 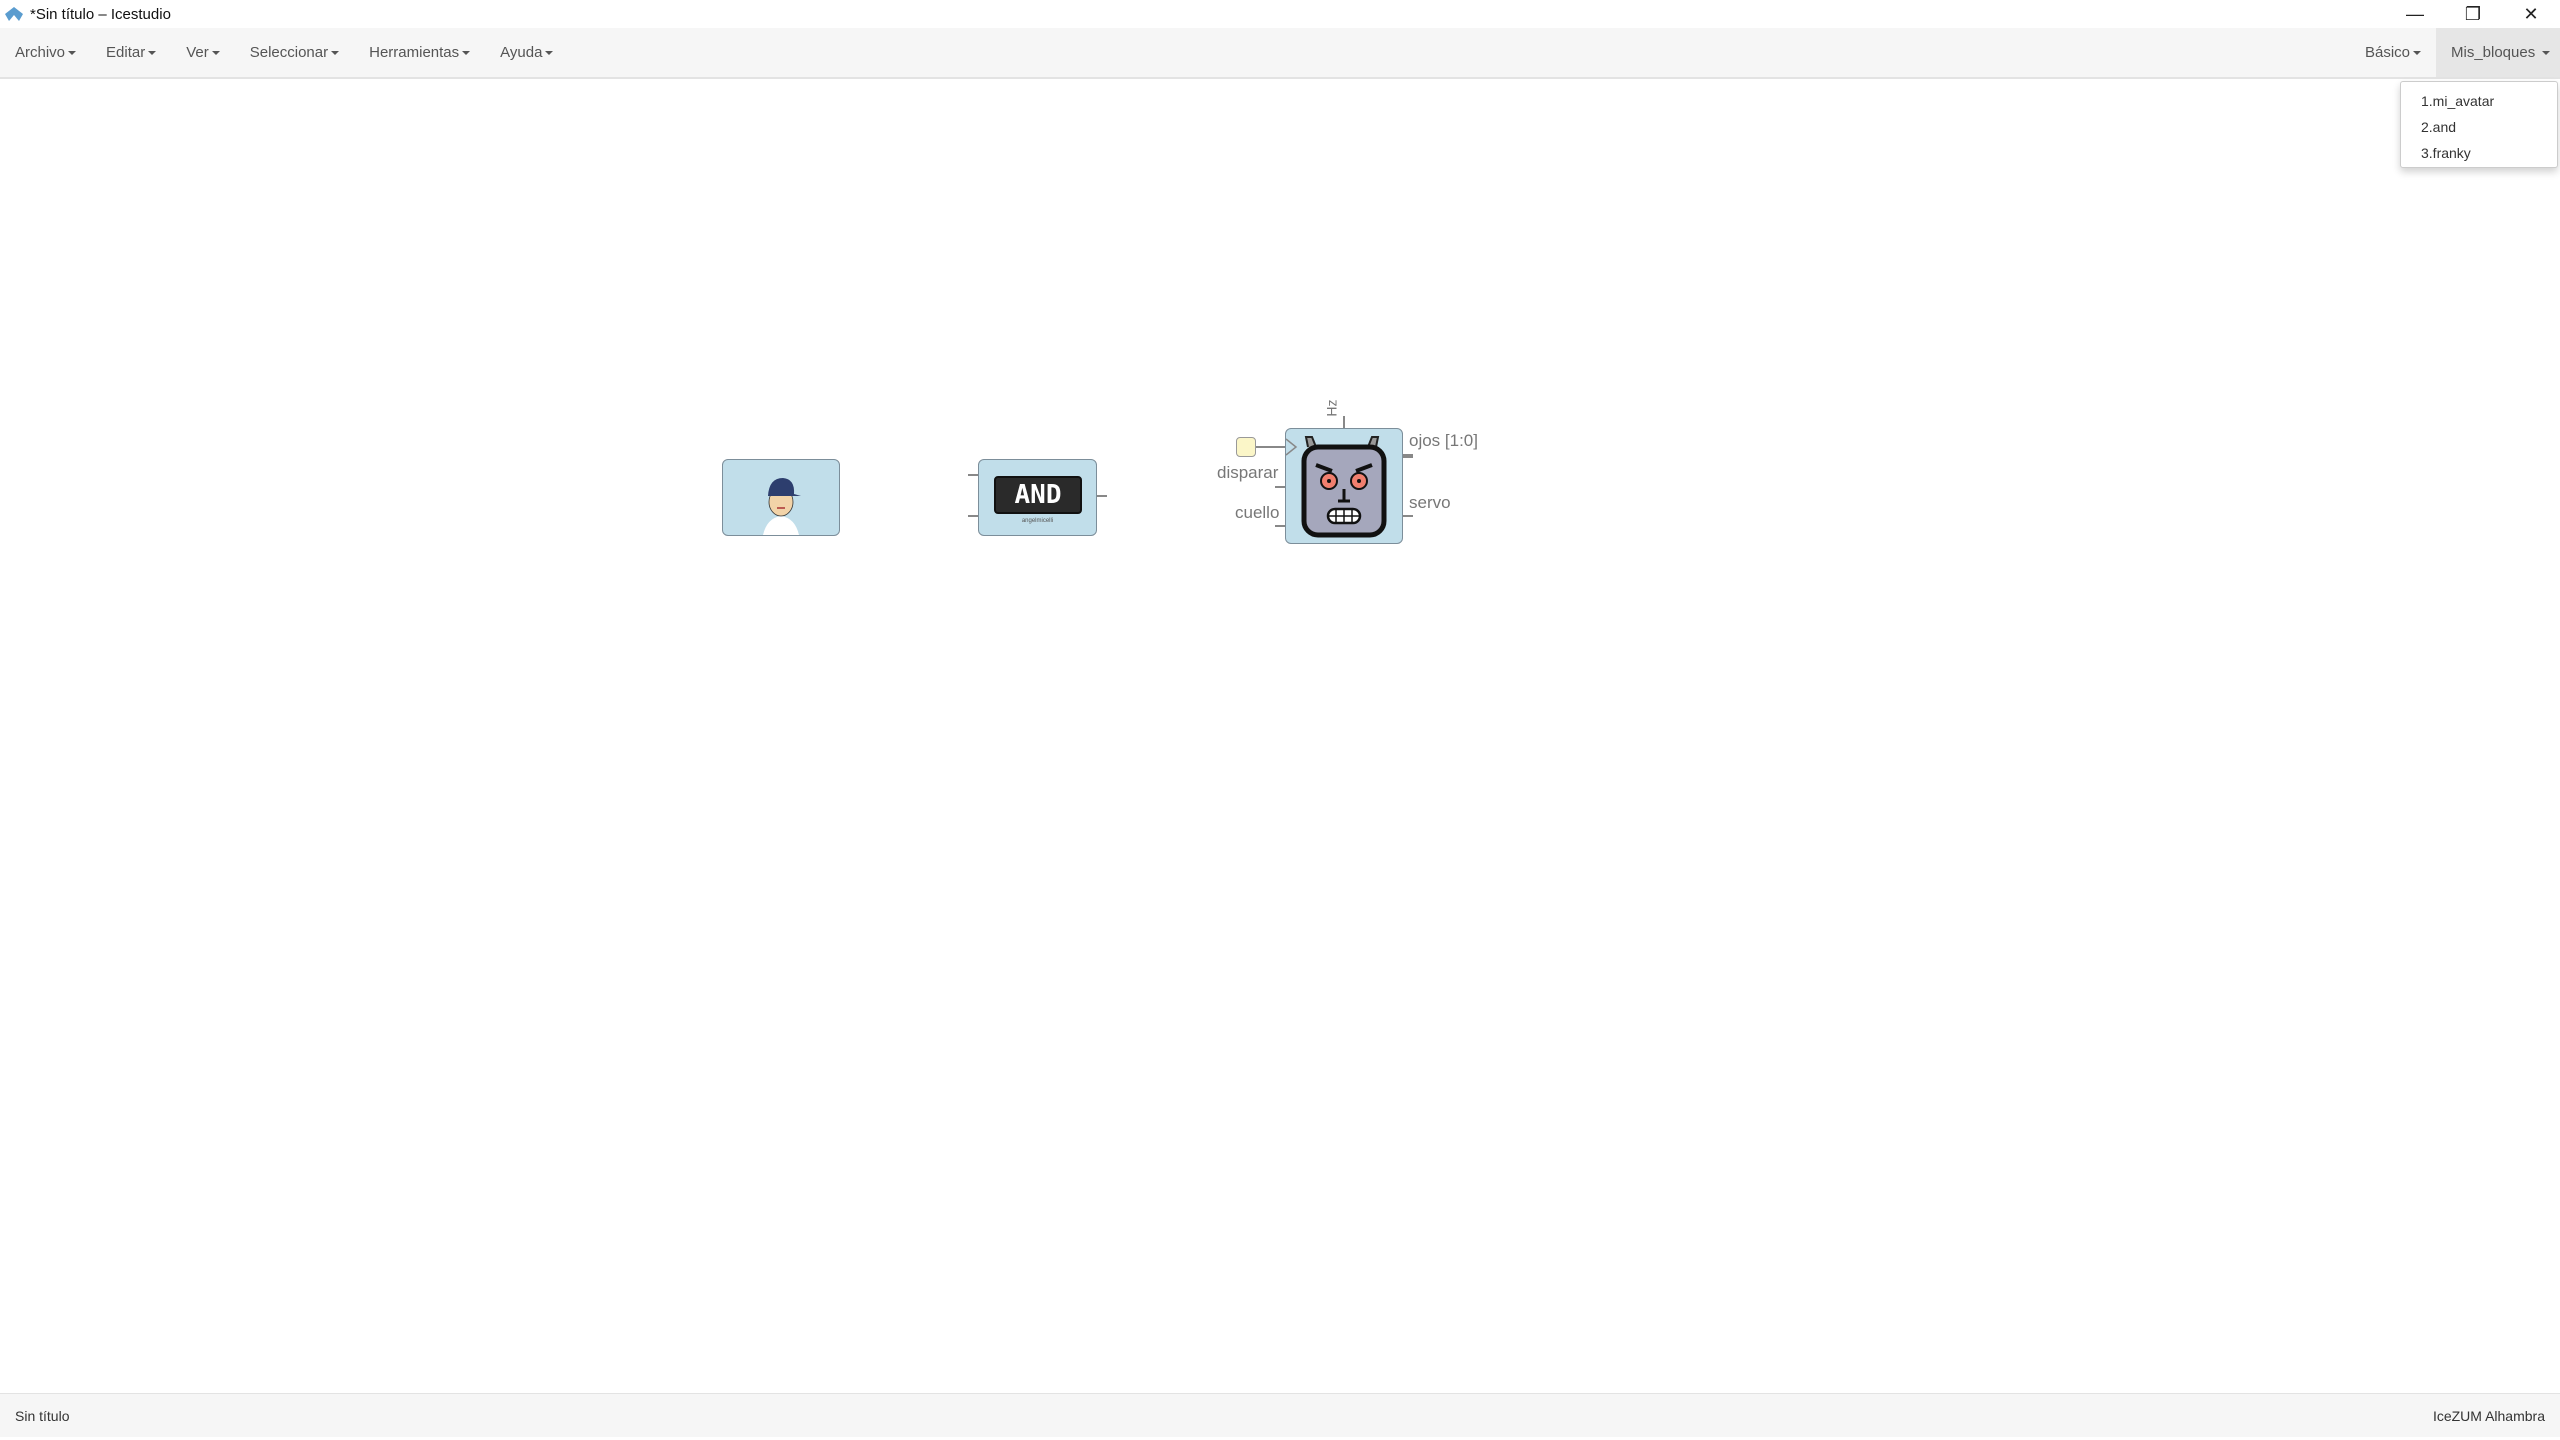 What do you see at coordinates (521, 52) in the screenshot?
I see `menu-label: Ayuda` at bounding box center [521, 52].